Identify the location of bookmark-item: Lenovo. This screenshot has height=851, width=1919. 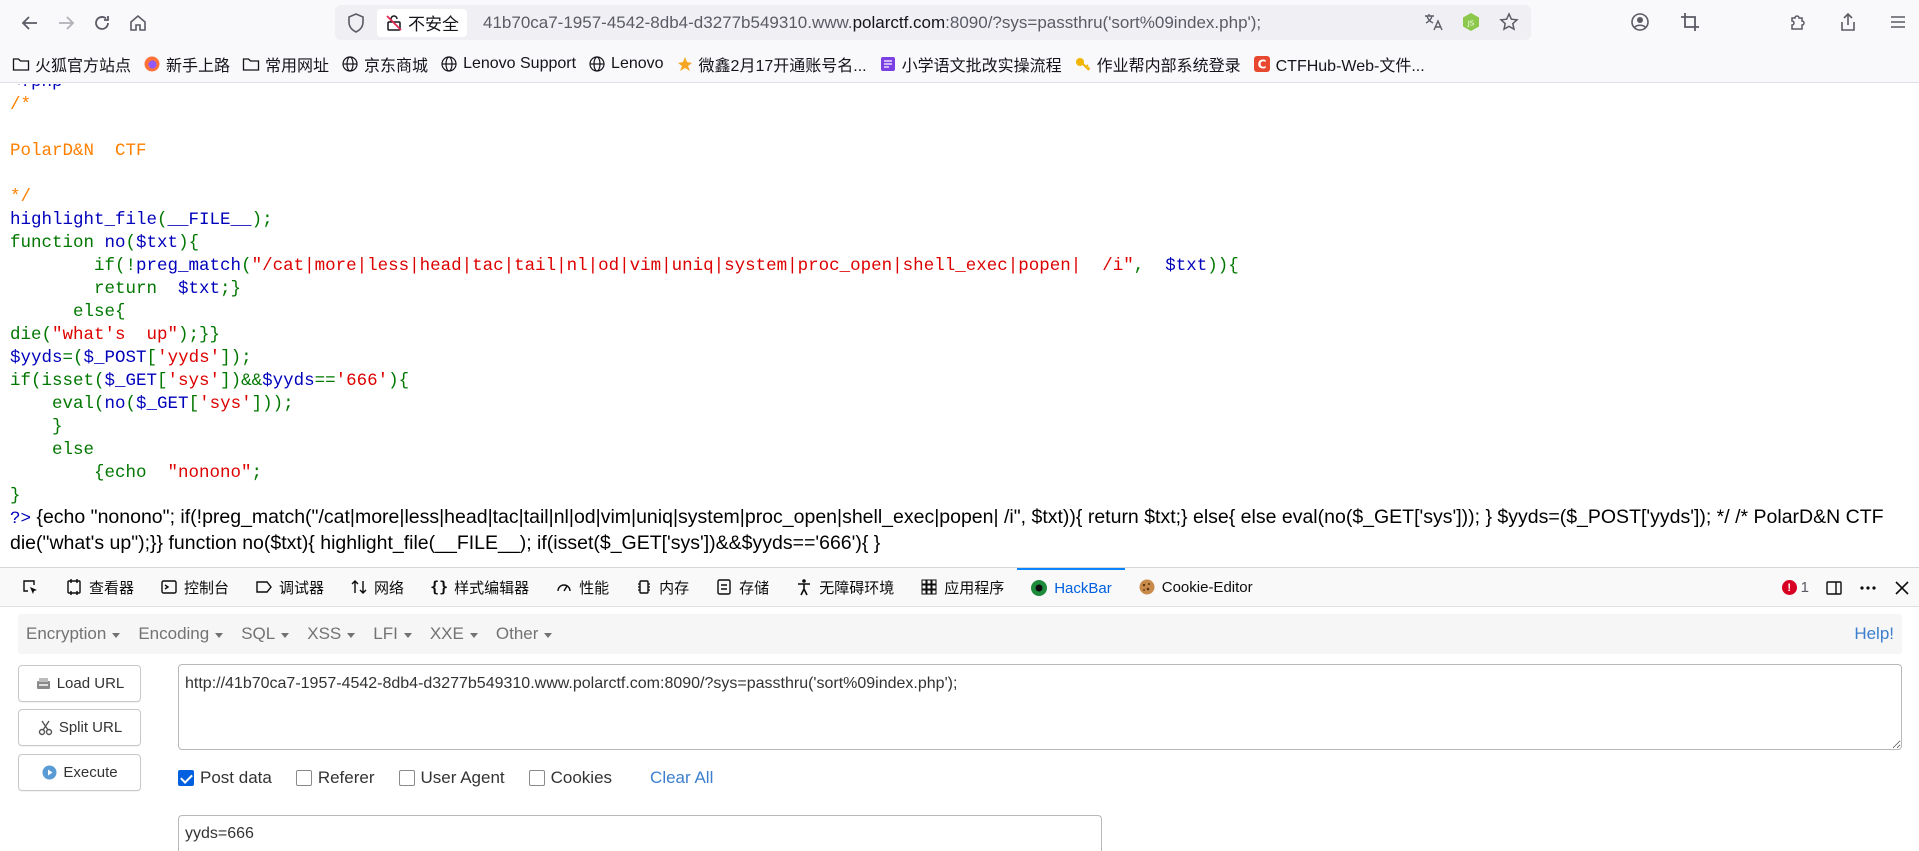
(626, 64).